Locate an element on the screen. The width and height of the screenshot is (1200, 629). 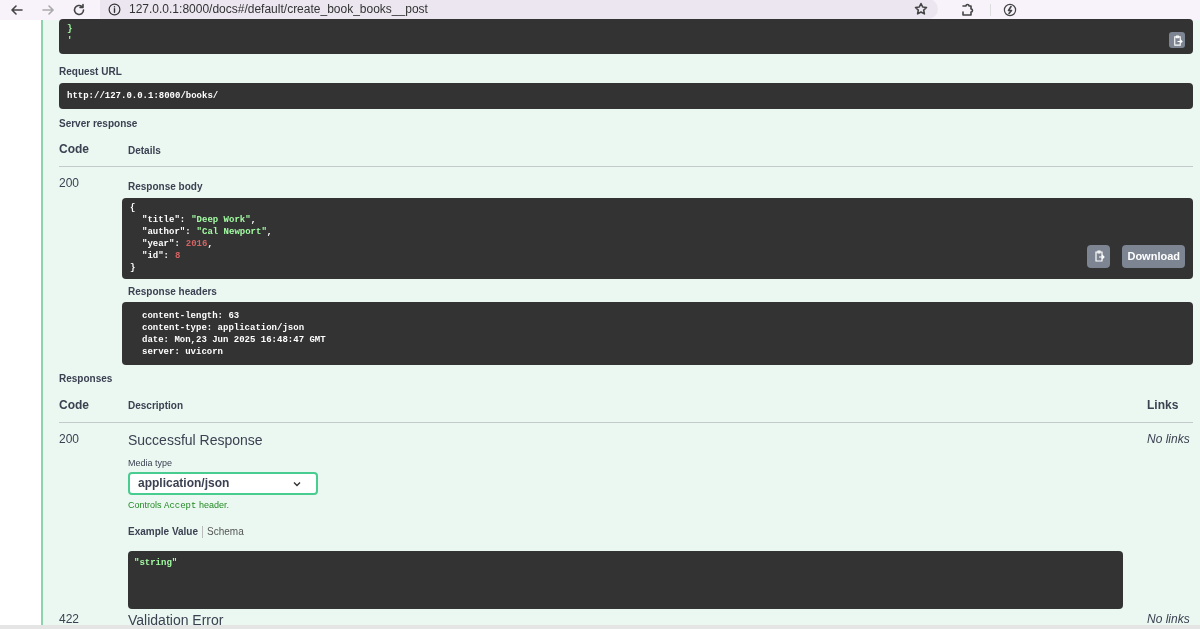
reload-icon is located at coordinates (79, 10).